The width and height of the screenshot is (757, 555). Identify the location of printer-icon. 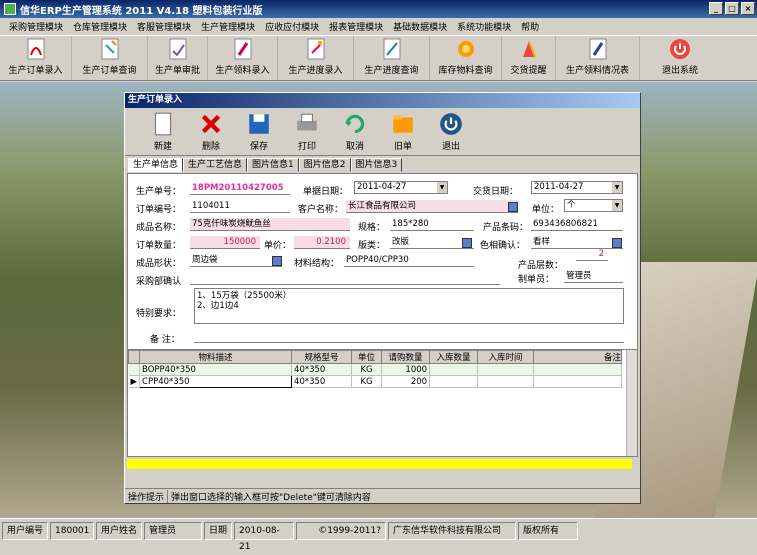
(307, 122).